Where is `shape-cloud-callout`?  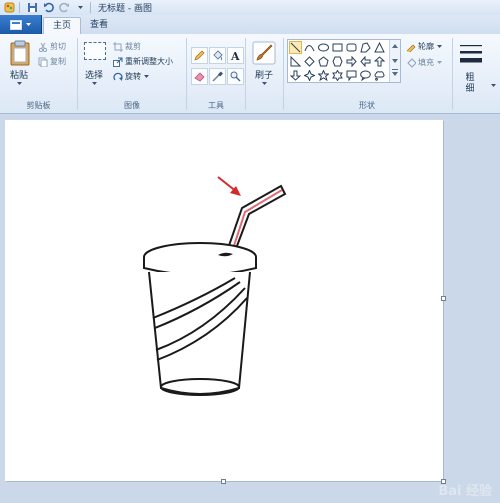 shape-cloud-callout is located at coordinates (379, 75).